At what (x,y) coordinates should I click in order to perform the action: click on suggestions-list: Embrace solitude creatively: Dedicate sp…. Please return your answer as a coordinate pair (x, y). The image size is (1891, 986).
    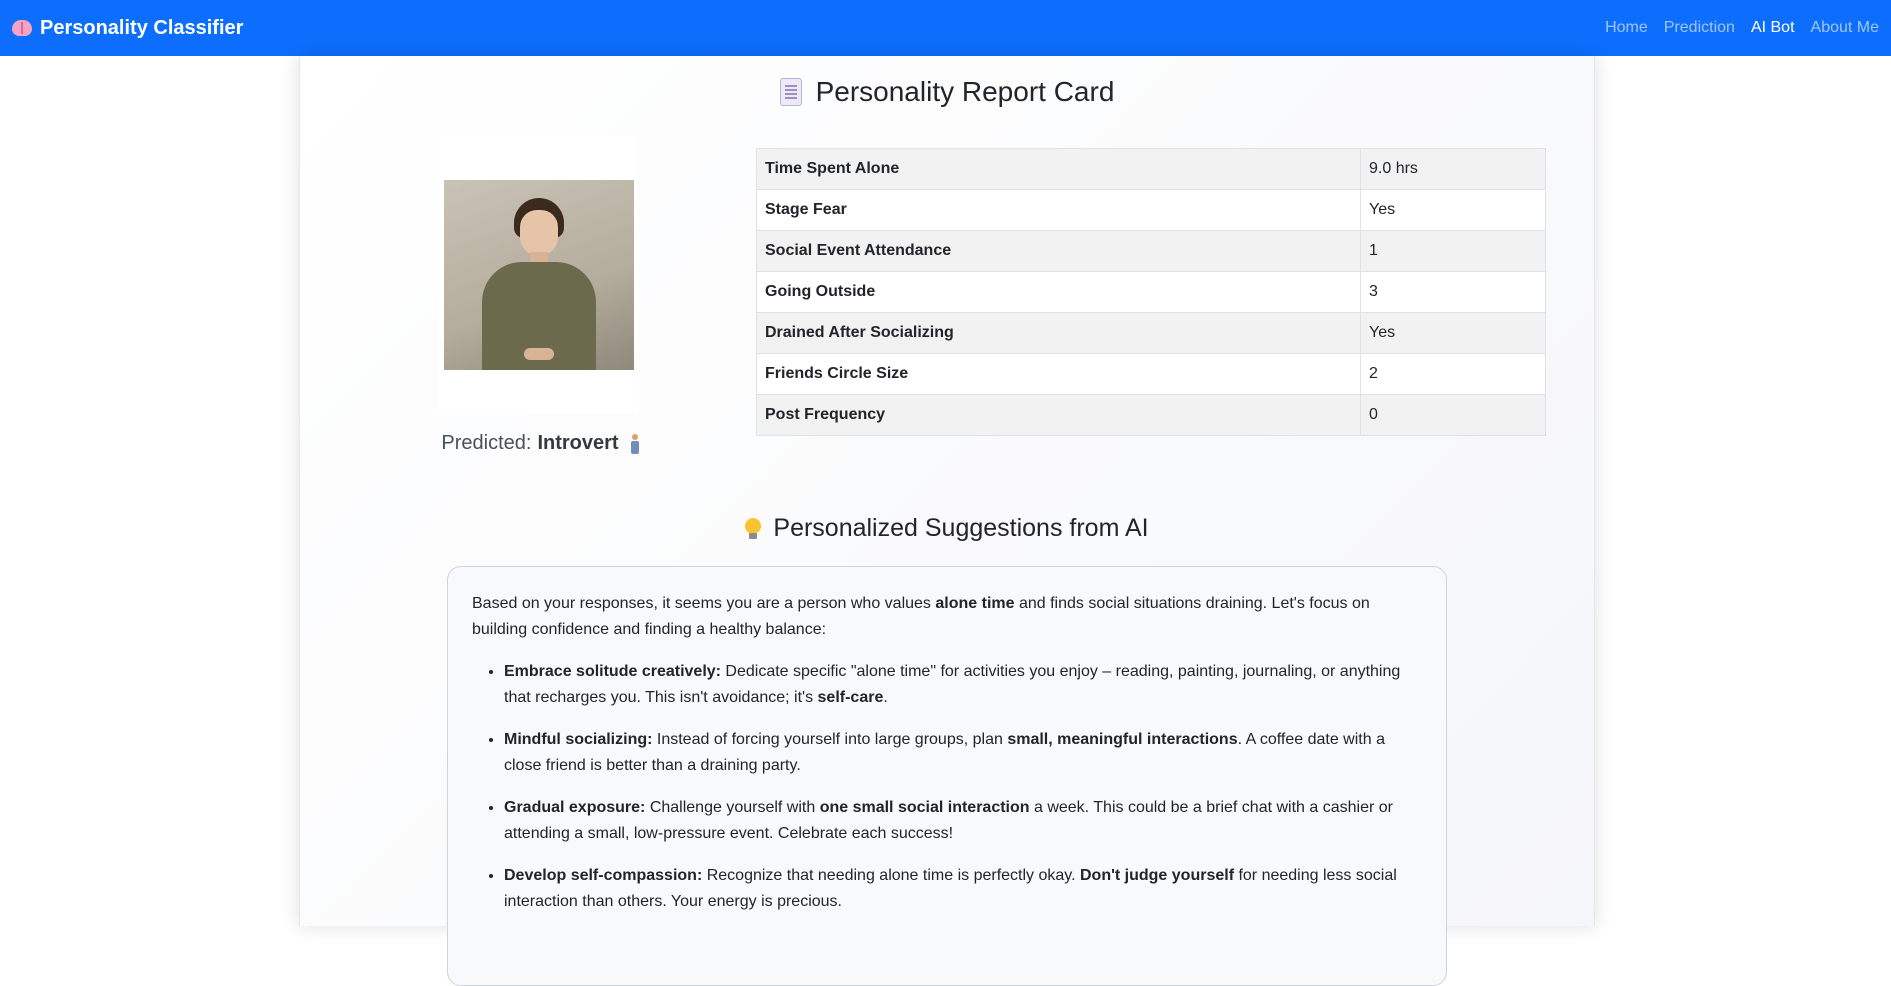
    Looking at the image, I should click on (947, 787).